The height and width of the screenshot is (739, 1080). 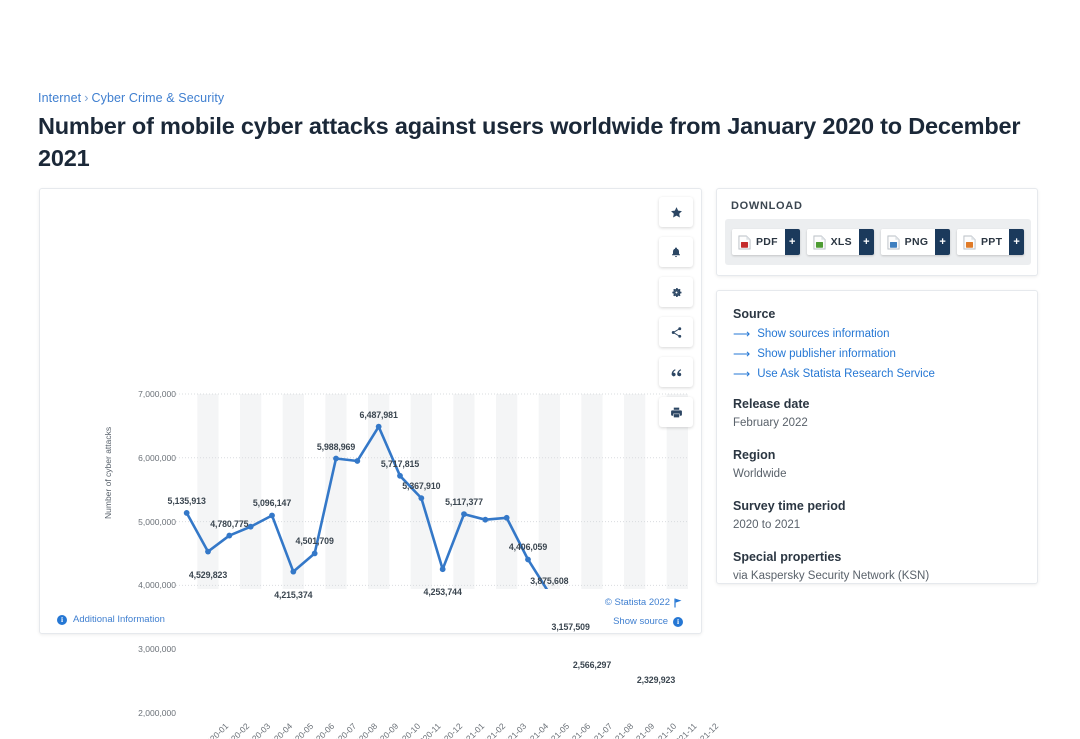 What do you see at coordinates (787, 557) in the screenshot?
I see `special-properties-heading: Special properties` at bounding box center [787, 557].